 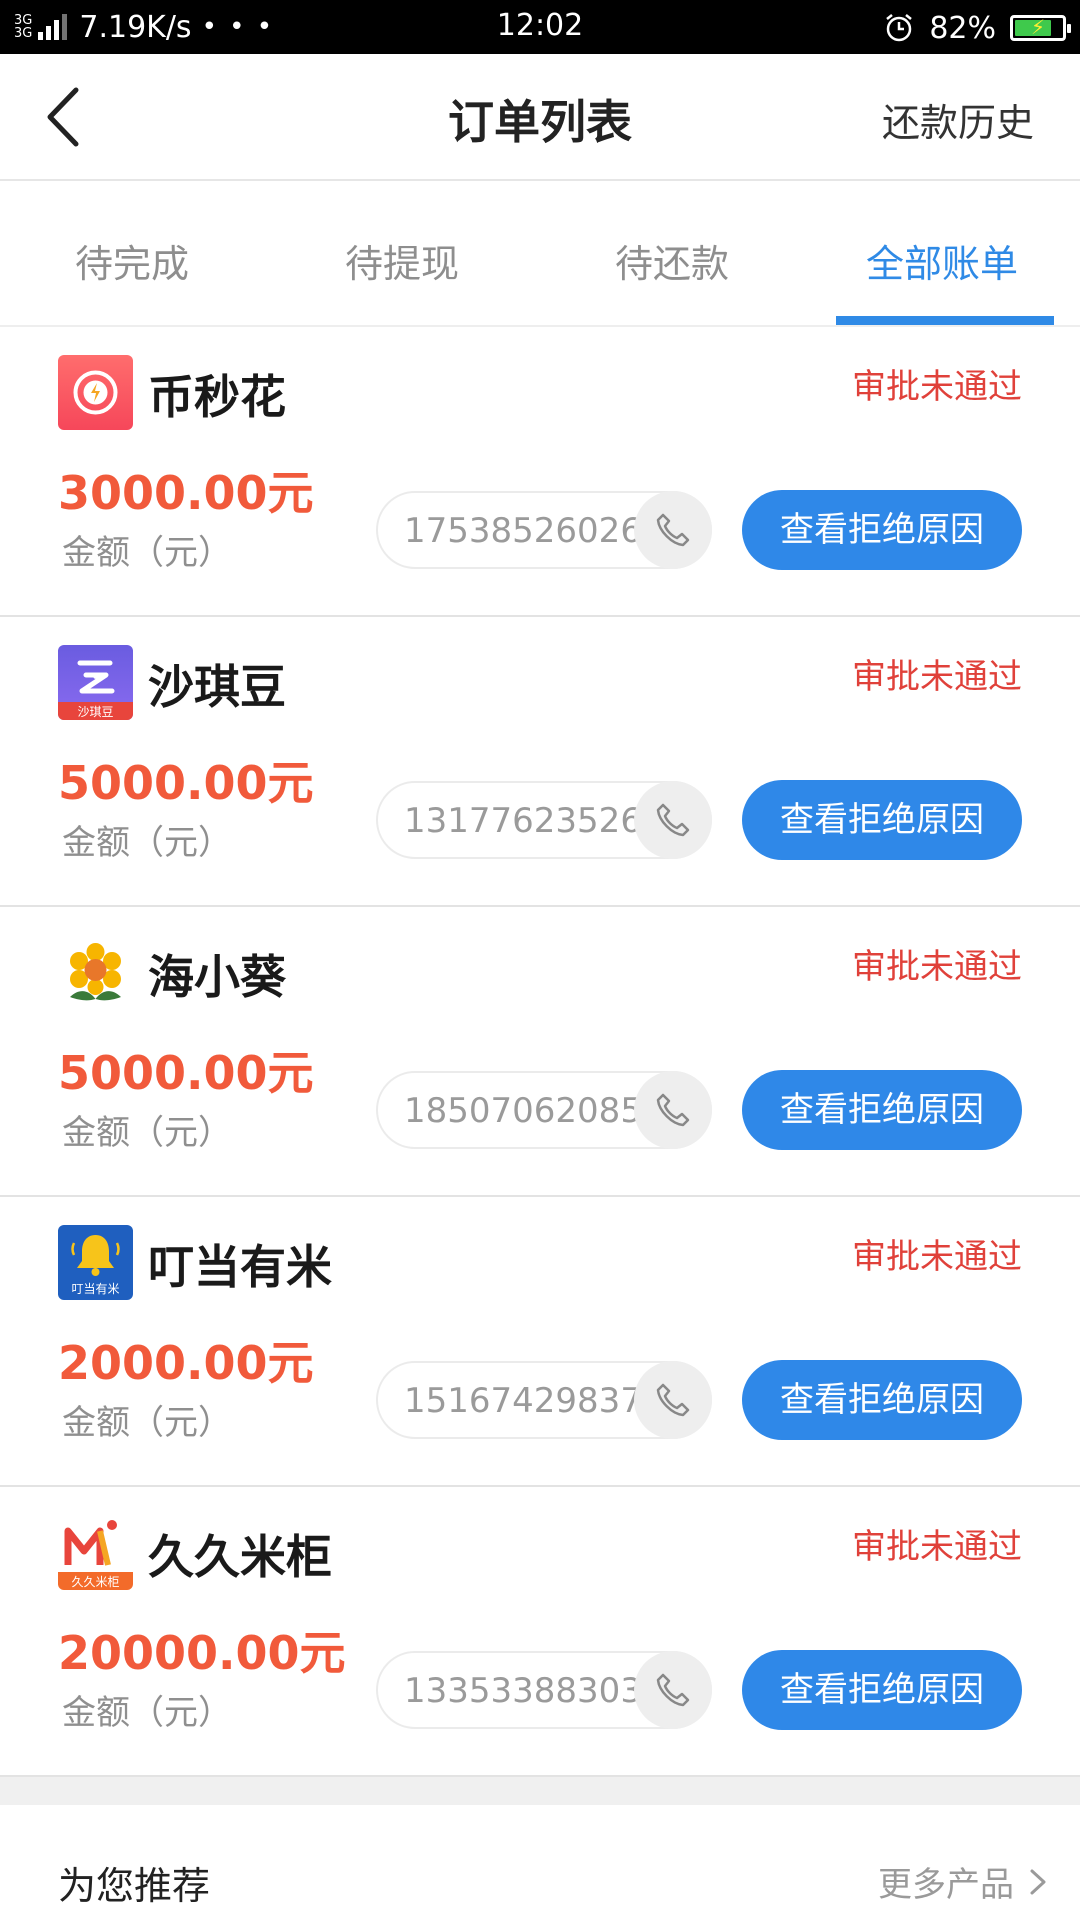 What do you see at coordinates (946, 1885) in the screenshot?
I see `more-products-label: 更多产品` at bounding box center [946, 1885].